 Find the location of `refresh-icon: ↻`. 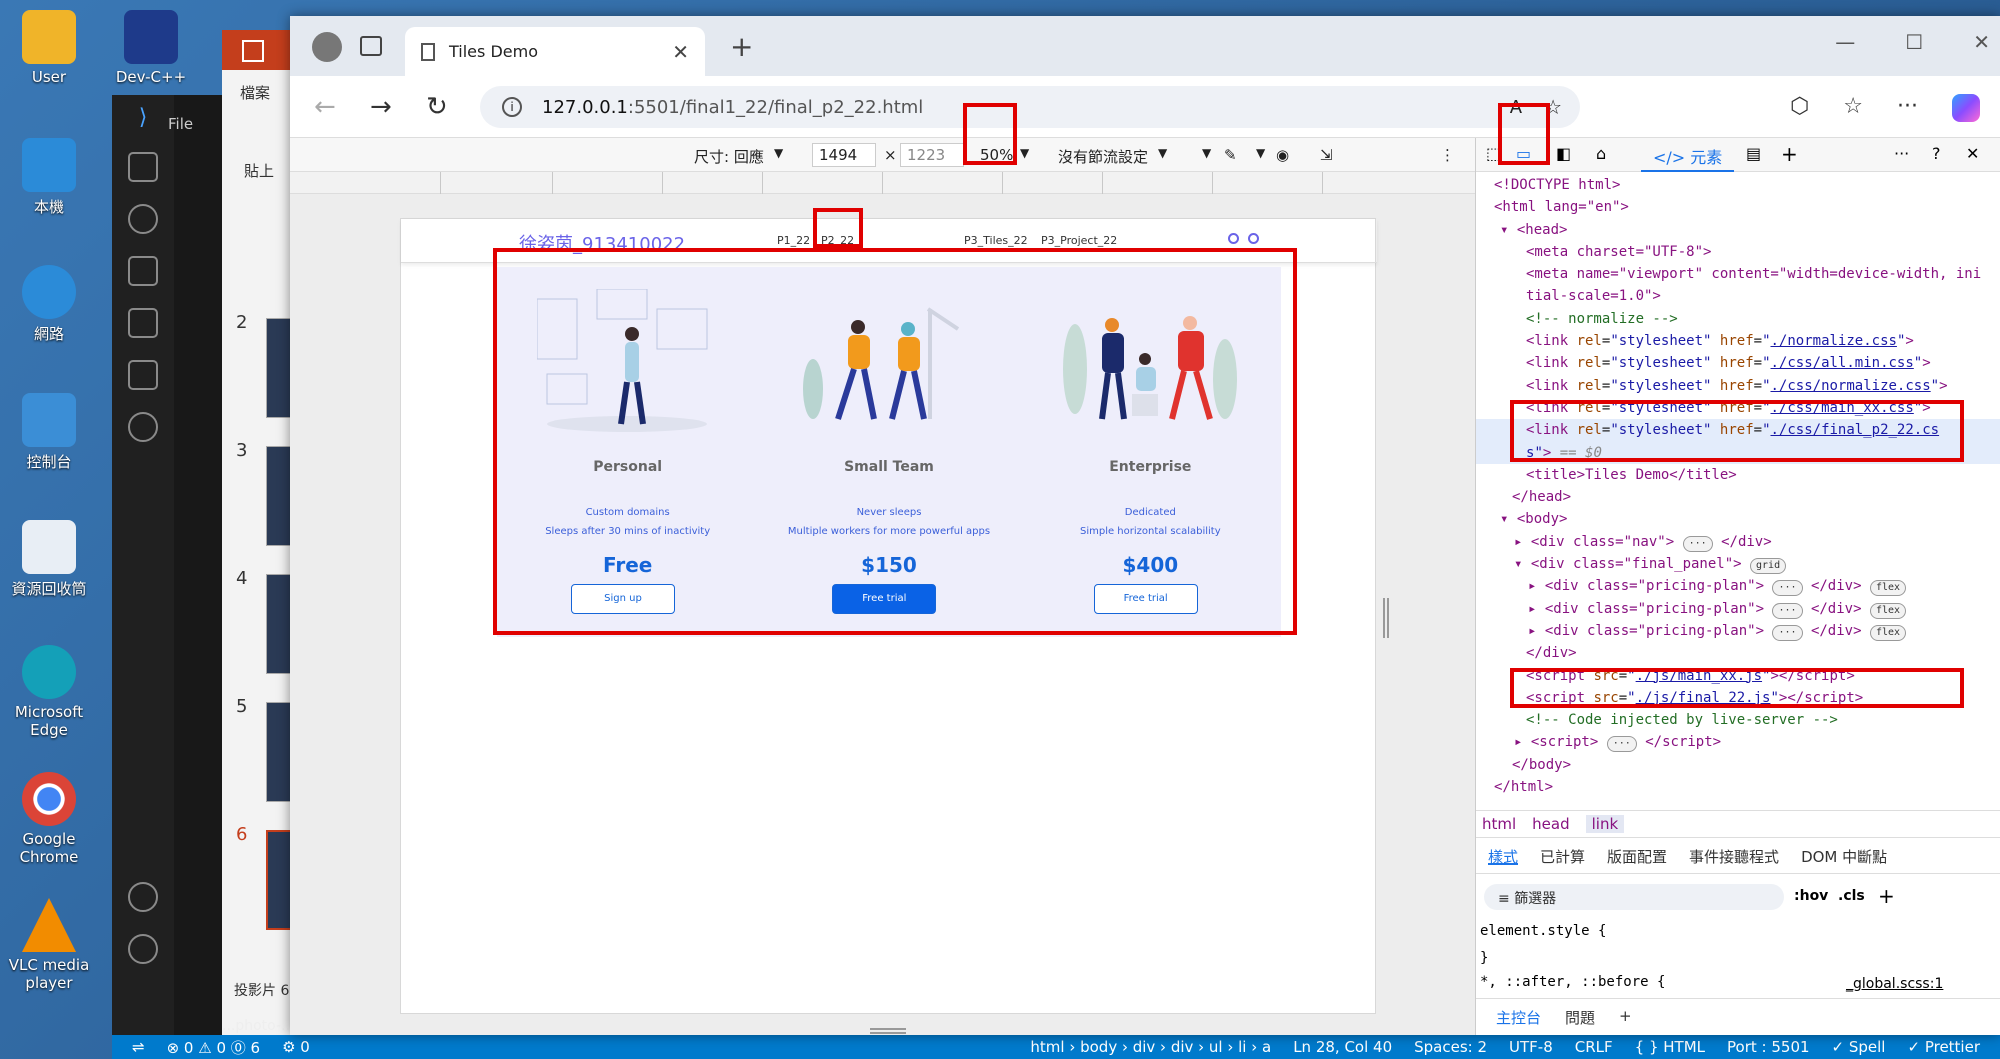

refresh-icon: ↻ is located at coordinates (437, 107).